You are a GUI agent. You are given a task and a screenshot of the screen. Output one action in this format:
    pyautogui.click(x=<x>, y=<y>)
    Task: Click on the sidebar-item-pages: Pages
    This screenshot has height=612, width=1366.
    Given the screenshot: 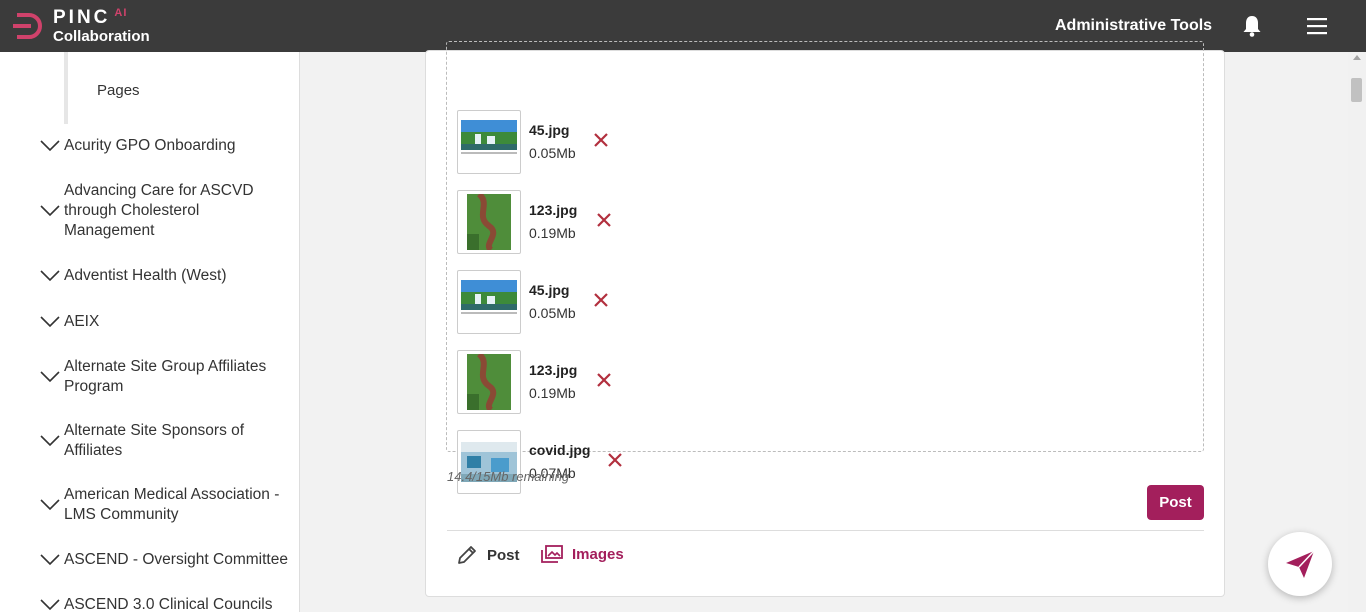 What is the action you would take?
    pyautogui.click(x=118, y=90)
    